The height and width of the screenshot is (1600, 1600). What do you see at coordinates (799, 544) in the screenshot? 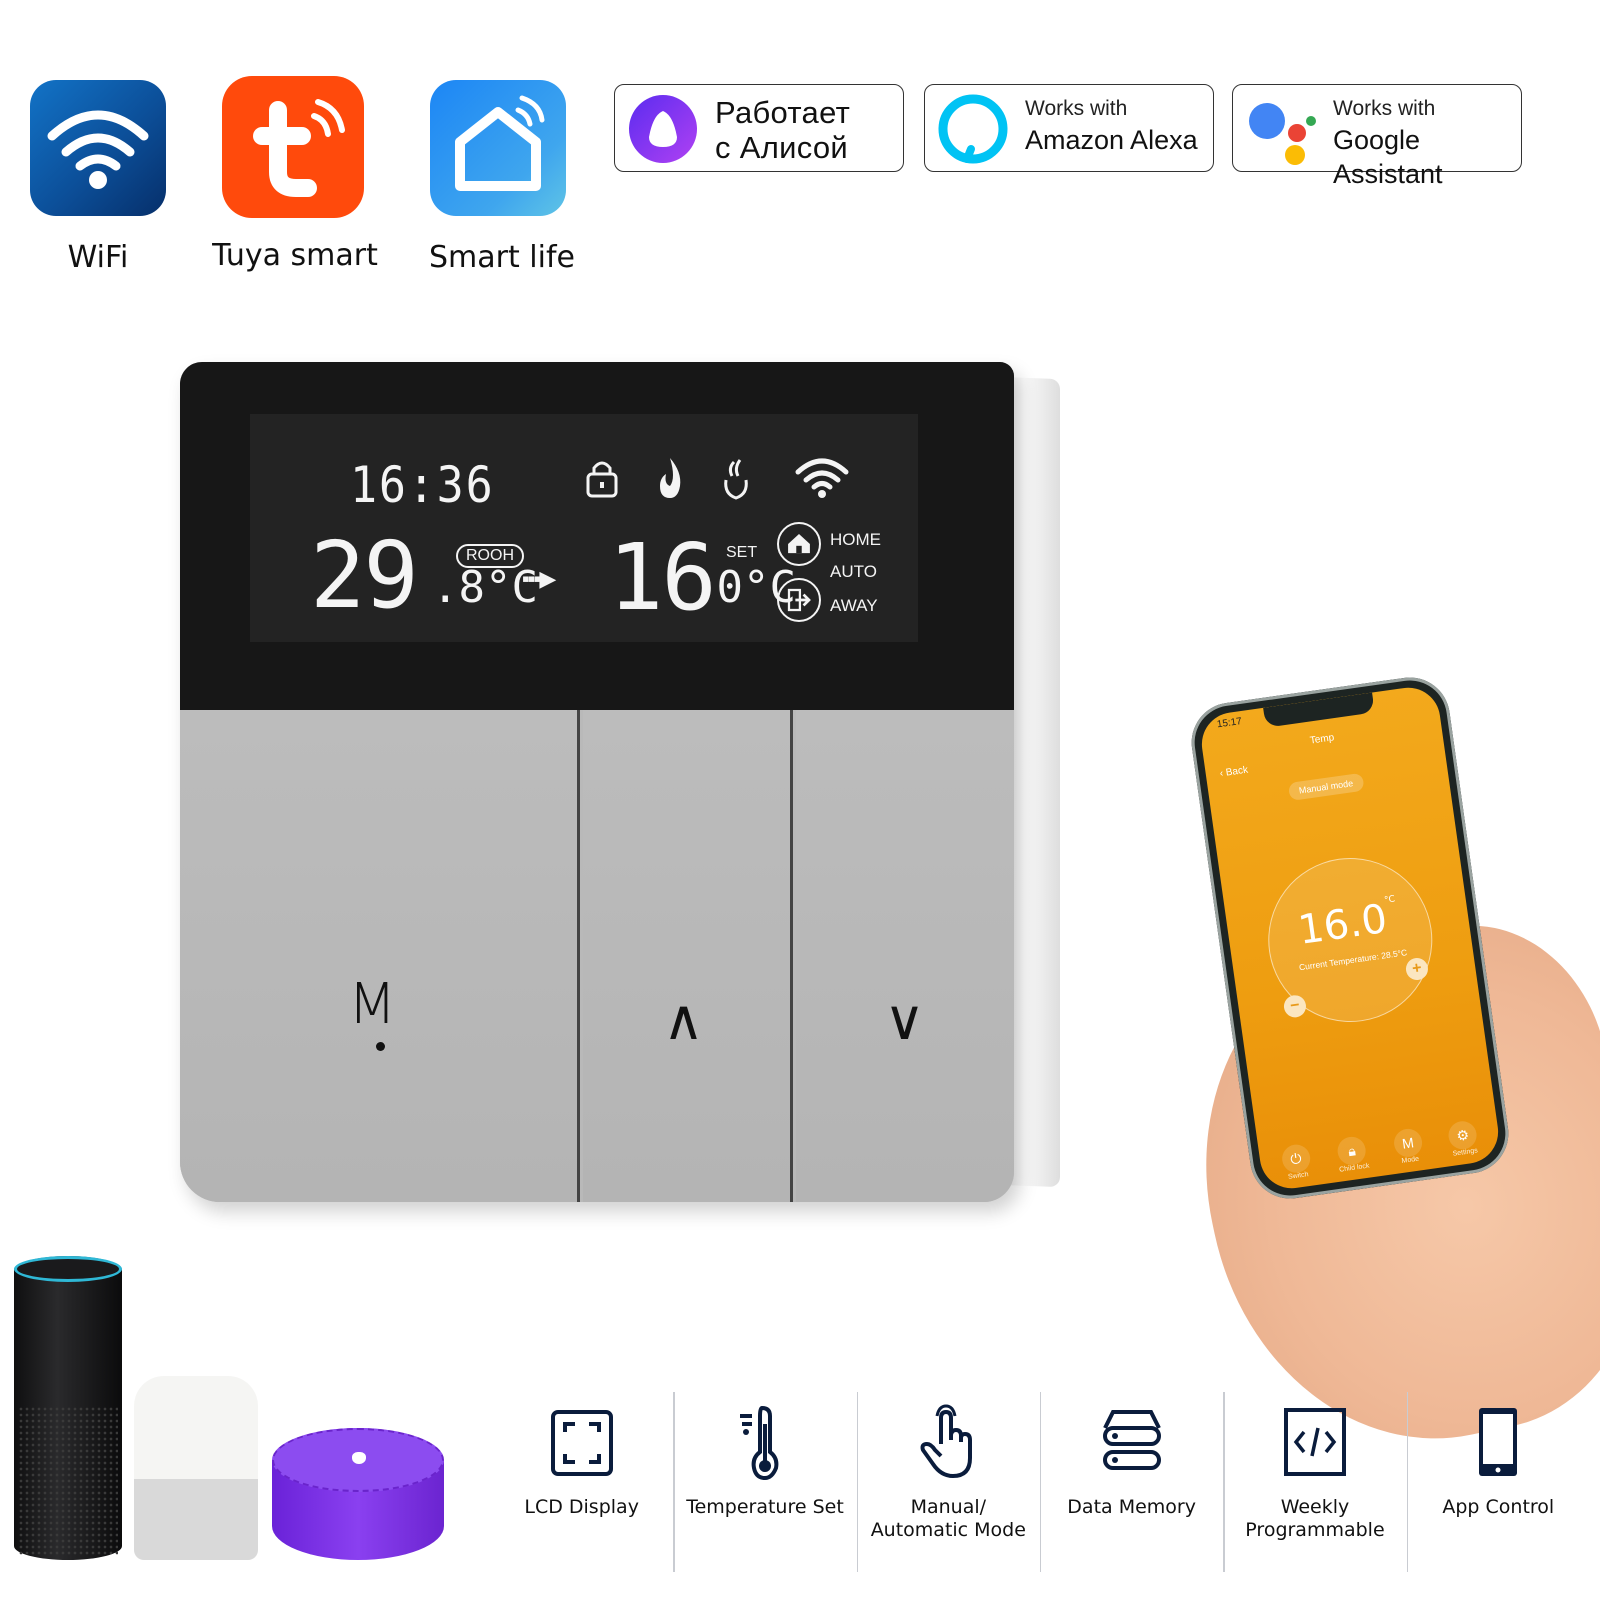
I see `home-mode-icon` at bounding box center [799, 544].